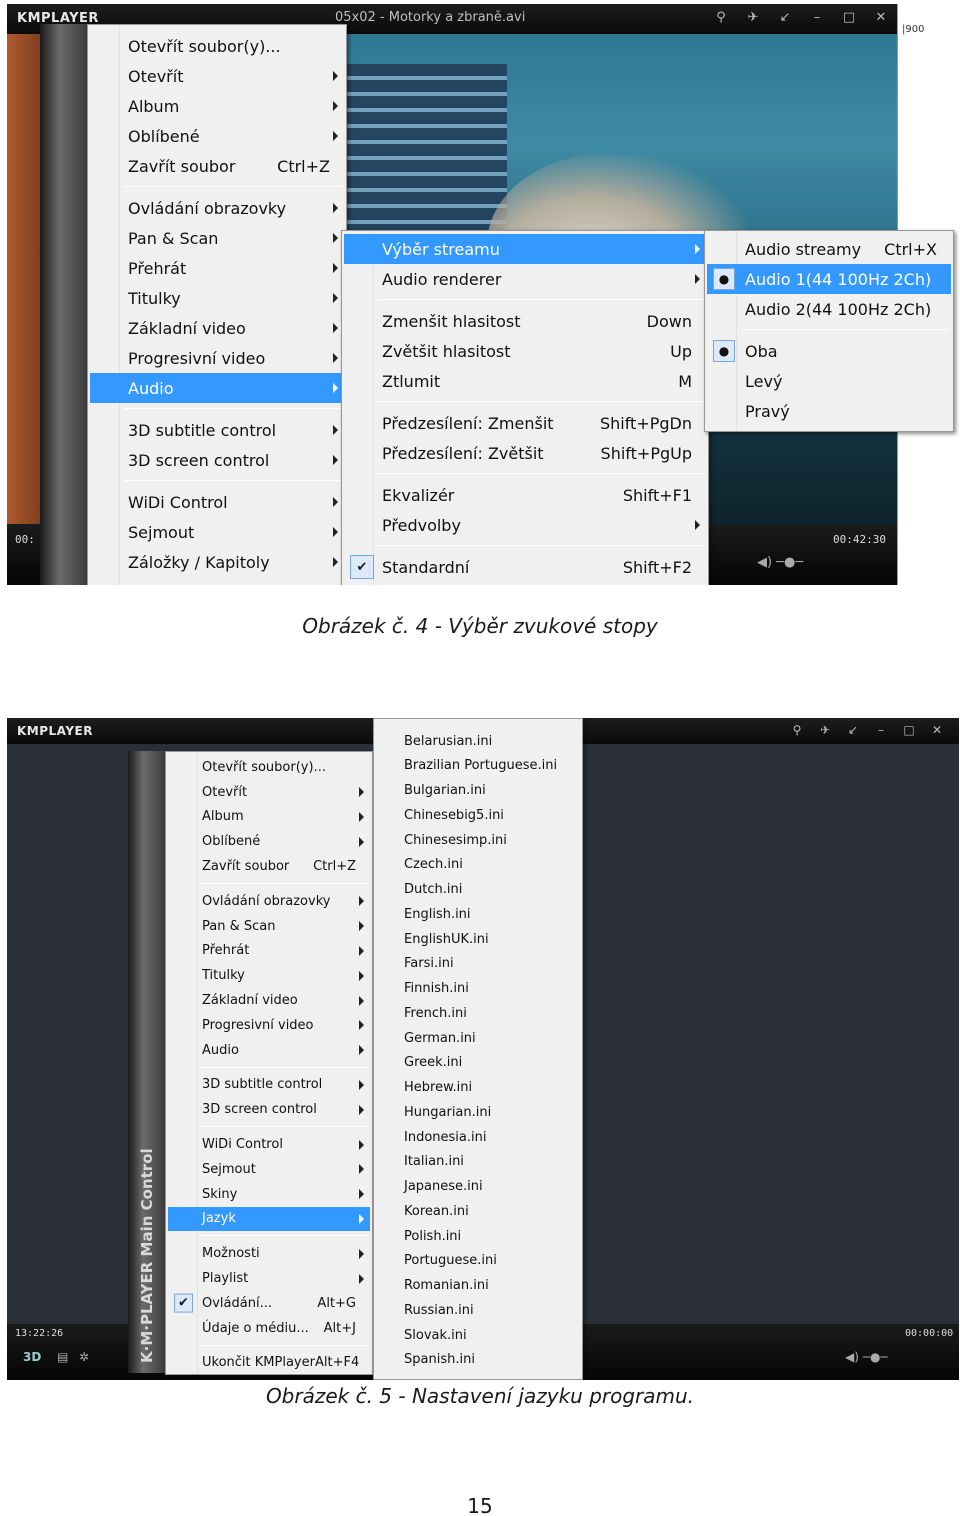  Describe the element at coordinates (478, 1013) in the screenshot. I see `language-item-french-ini: French.ini` at that location.